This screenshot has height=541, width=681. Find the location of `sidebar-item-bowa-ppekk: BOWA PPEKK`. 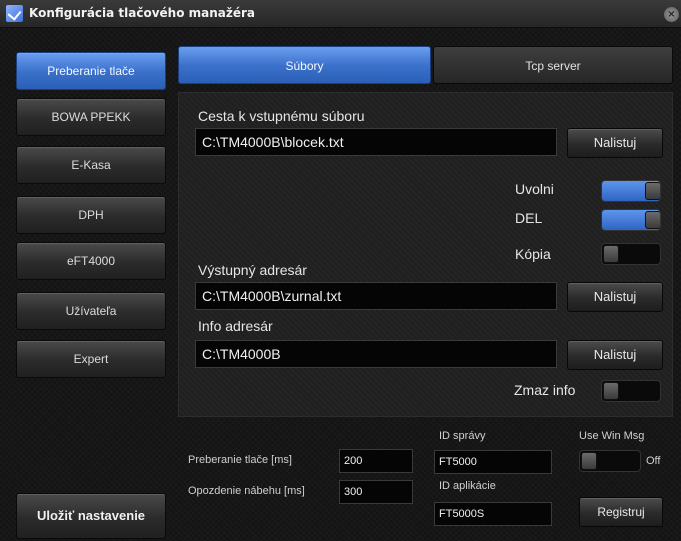

sidebar-item-bowa-ppekk: BOWA PPEKK is located at coordinates (91, 117).